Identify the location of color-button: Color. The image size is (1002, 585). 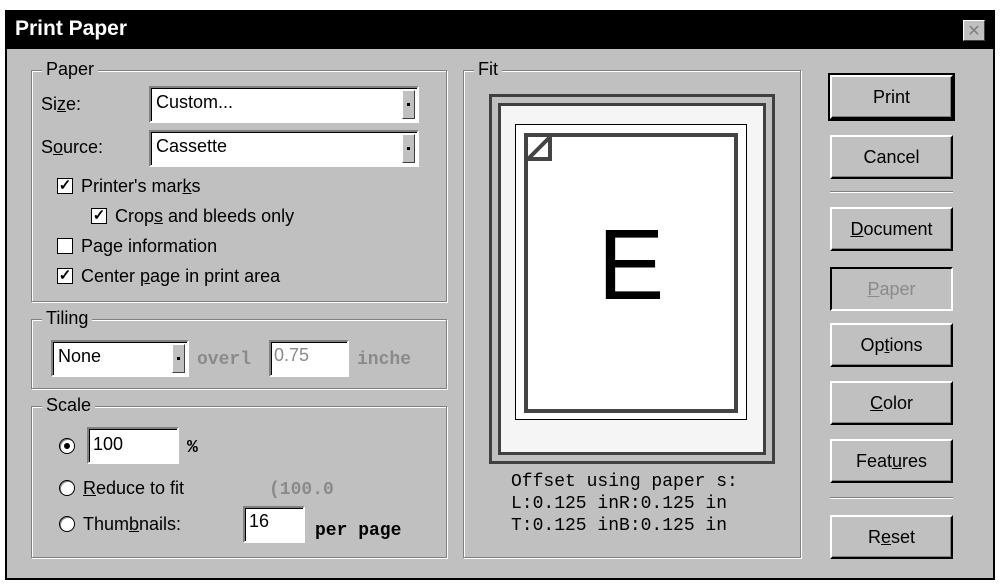
(891, 403).